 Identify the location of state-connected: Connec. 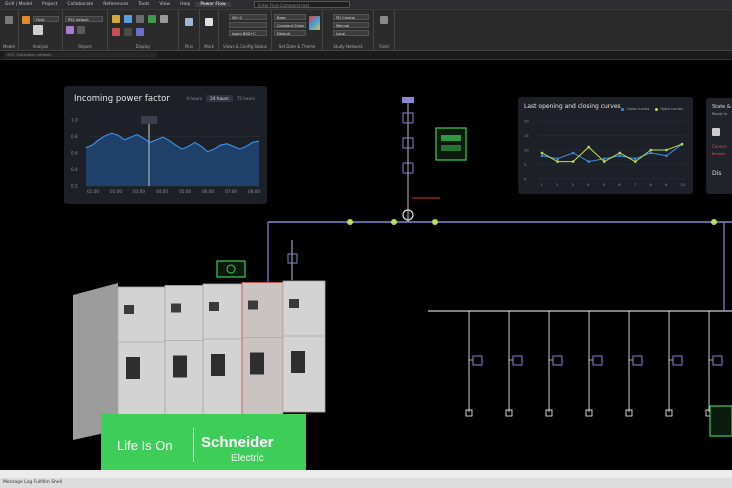
(719, 146).